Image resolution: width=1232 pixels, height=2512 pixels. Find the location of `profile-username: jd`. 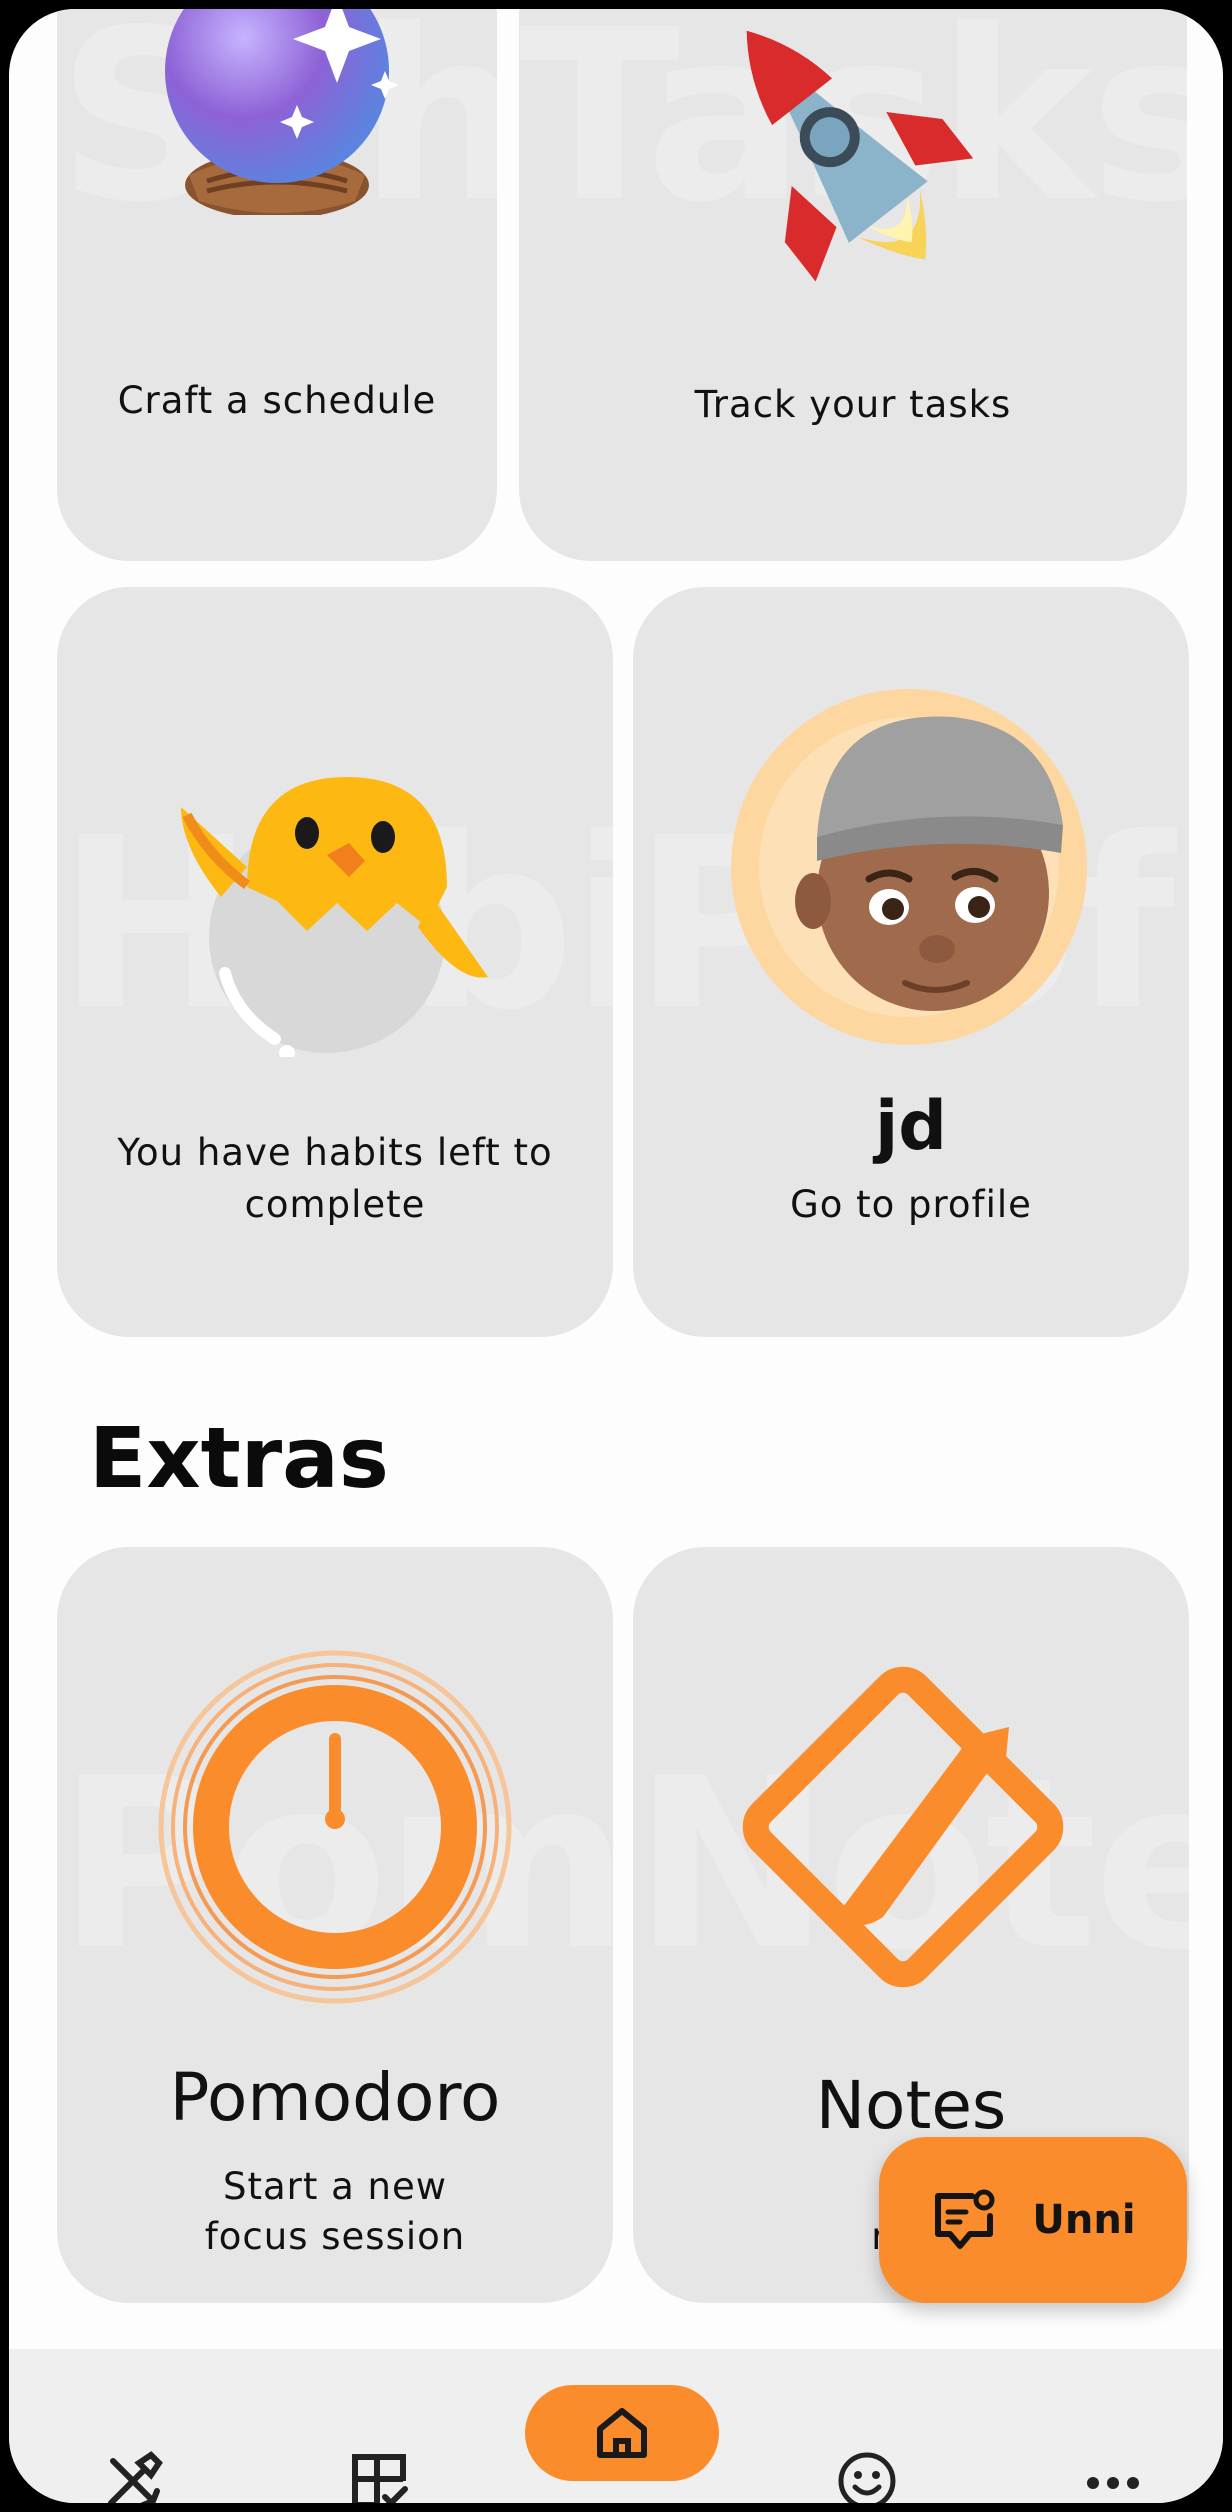

profile-username: jd is located at coordinates (911, 1126).